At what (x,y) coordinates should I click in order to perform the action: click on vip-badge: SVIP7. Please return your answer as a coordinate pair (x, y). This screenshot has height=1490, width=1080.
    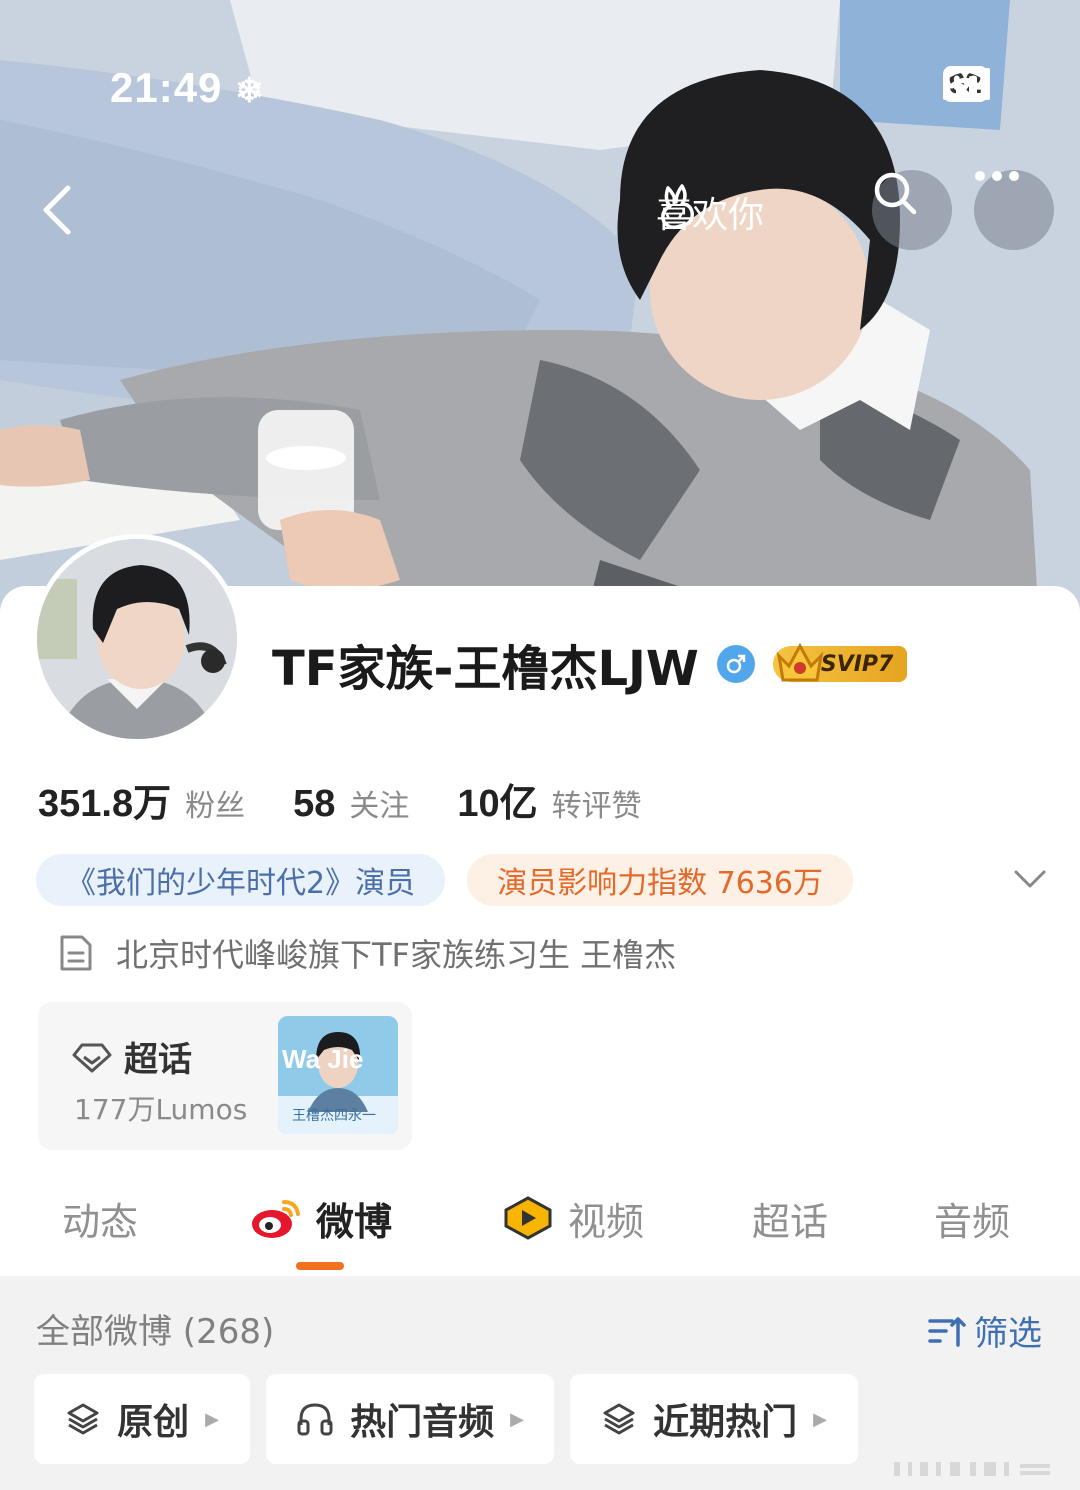
    Looking at the image, I should click on (840, 662).